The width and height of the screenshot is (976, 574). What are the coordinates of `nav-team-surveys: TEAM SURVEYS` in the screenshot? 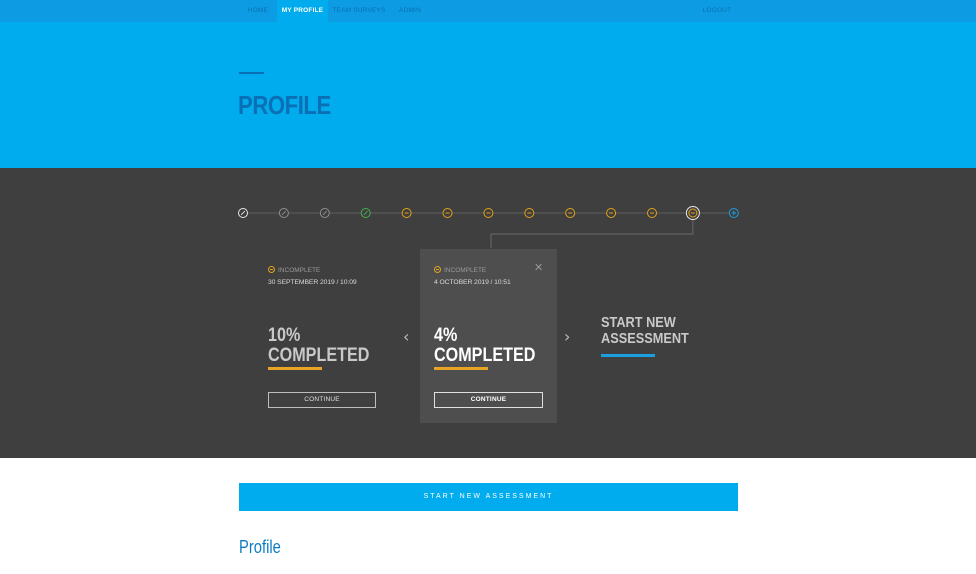 It's located at (359, 11).